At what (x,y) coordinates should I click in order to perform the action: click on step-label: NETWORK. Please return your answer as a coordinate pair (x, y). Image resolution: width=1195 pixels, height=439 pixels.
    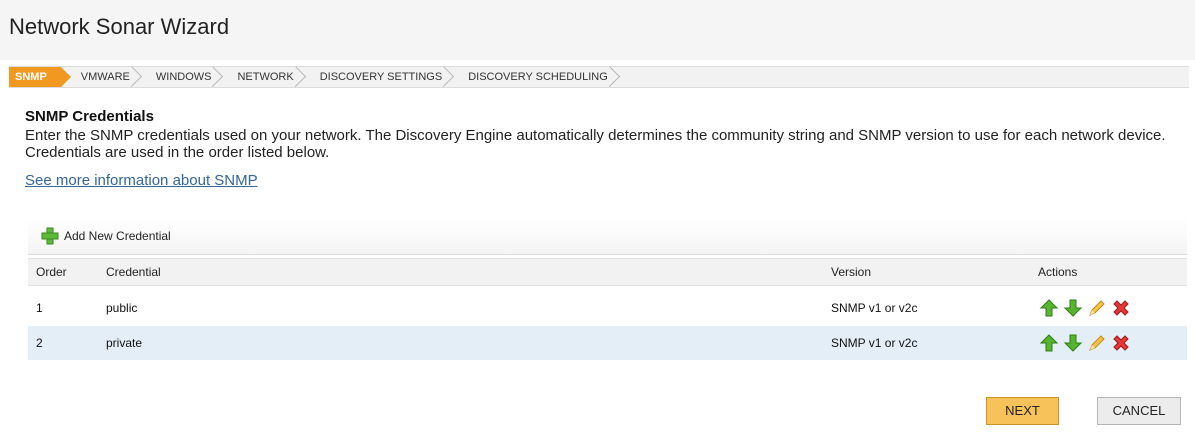
    Looking at the image, I should click on (265, 77).